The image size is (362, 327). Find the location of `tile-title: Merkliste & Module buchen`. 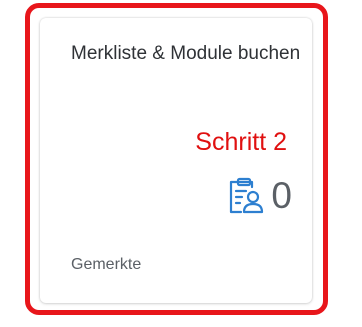

tile-title: Merkliste & Module buchen is located at coordinates (186, 53).